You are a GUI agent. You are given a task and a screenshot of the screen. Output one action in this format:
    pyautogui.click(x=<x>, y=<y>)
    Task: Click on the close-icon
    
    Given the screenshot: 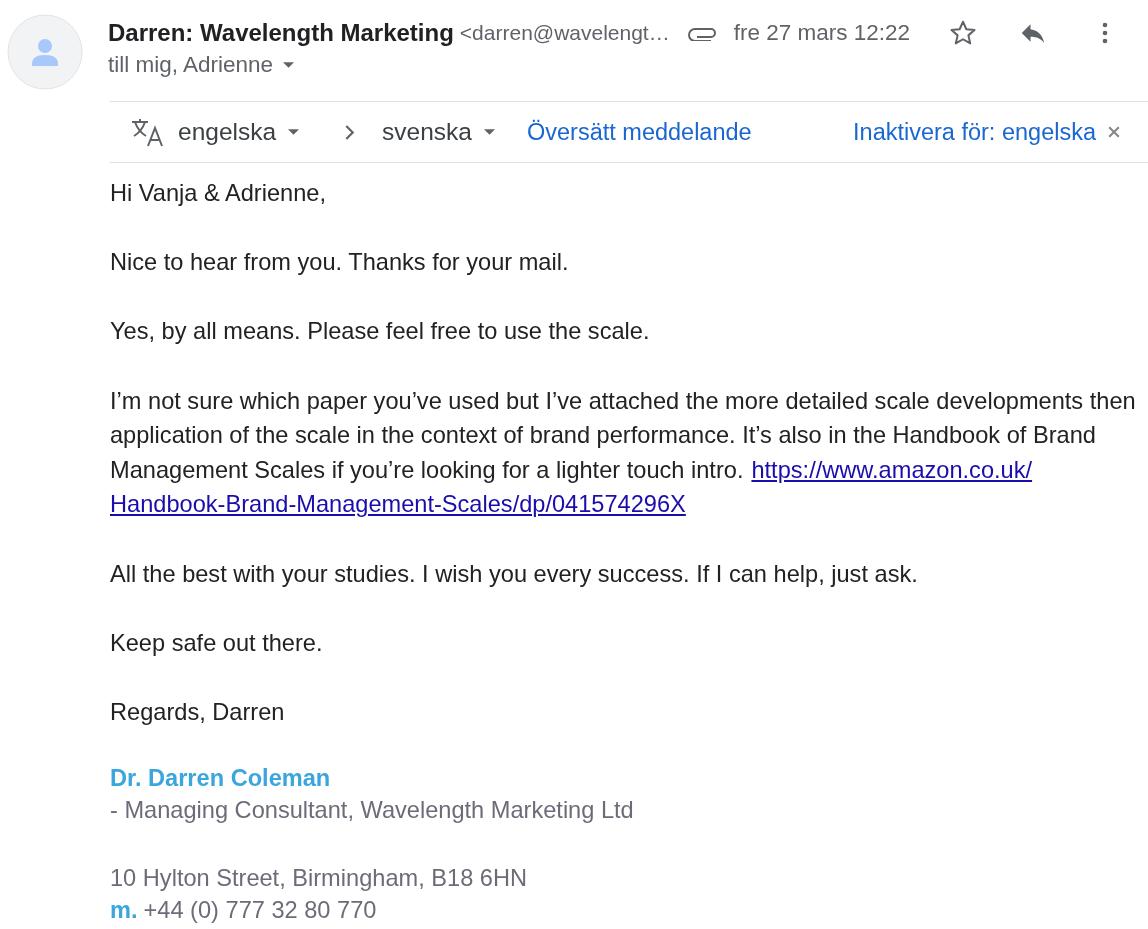 What is the action you would take?
    pyautogui.click(x=1114, y=132)
    